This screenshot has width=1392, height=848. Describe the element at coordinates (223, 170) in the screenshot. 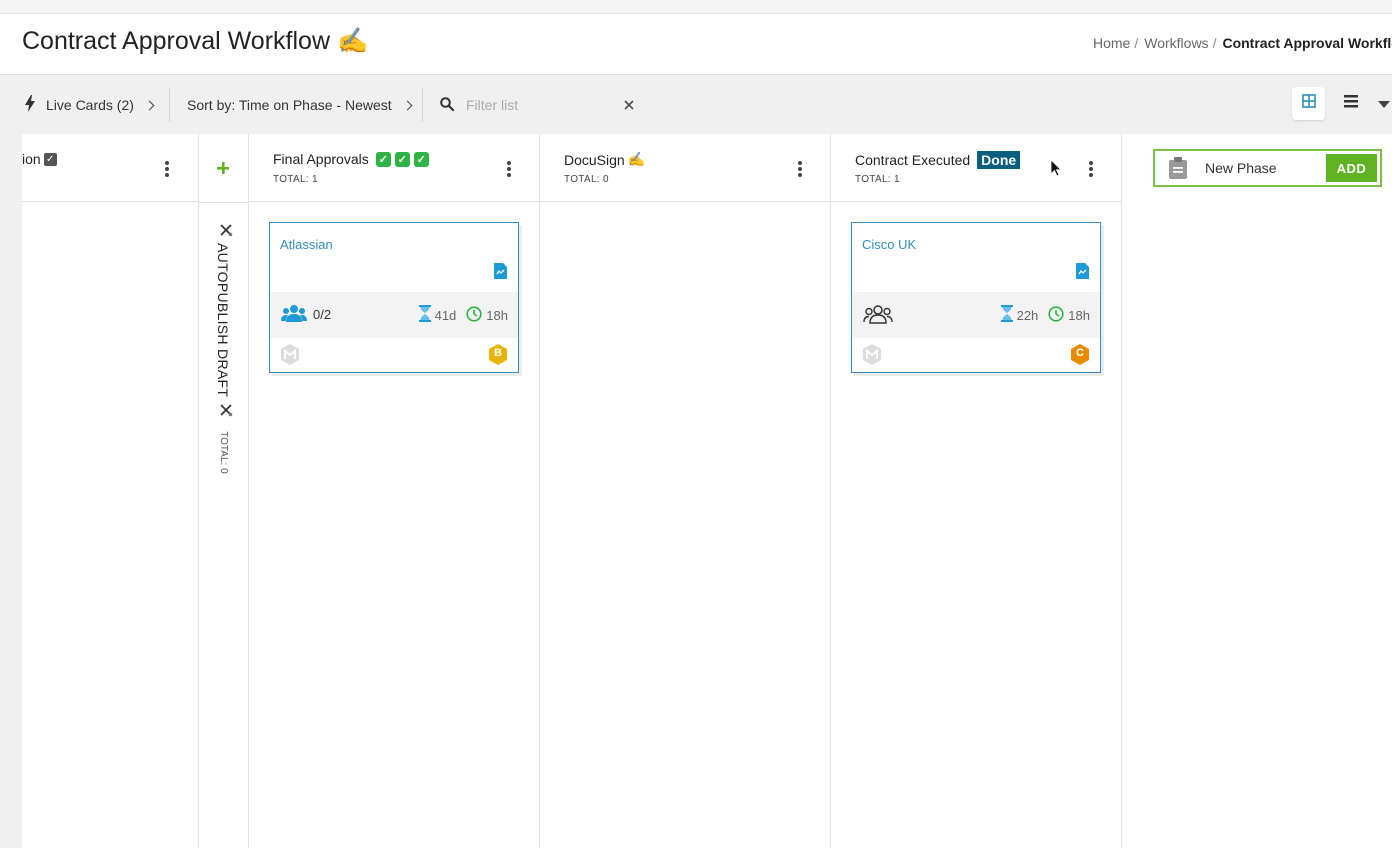

I see `add-card-icon` at that location.